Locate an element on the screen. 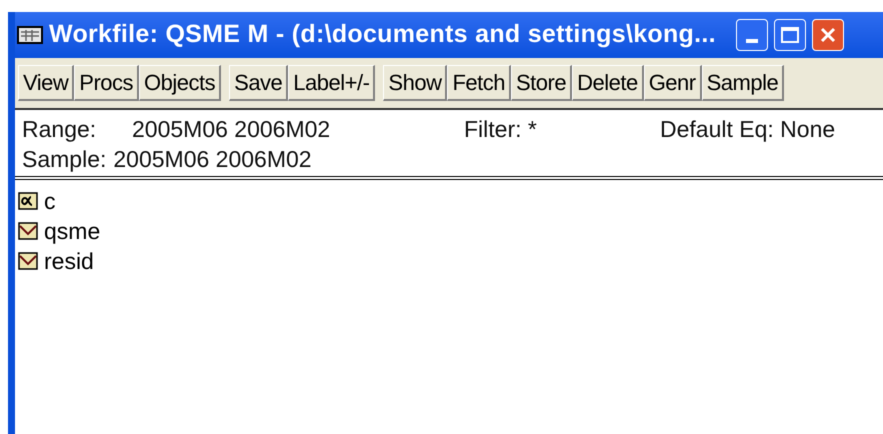 The image size is (883, 434). toolbar-button: View is located at coordinates (46, 83).